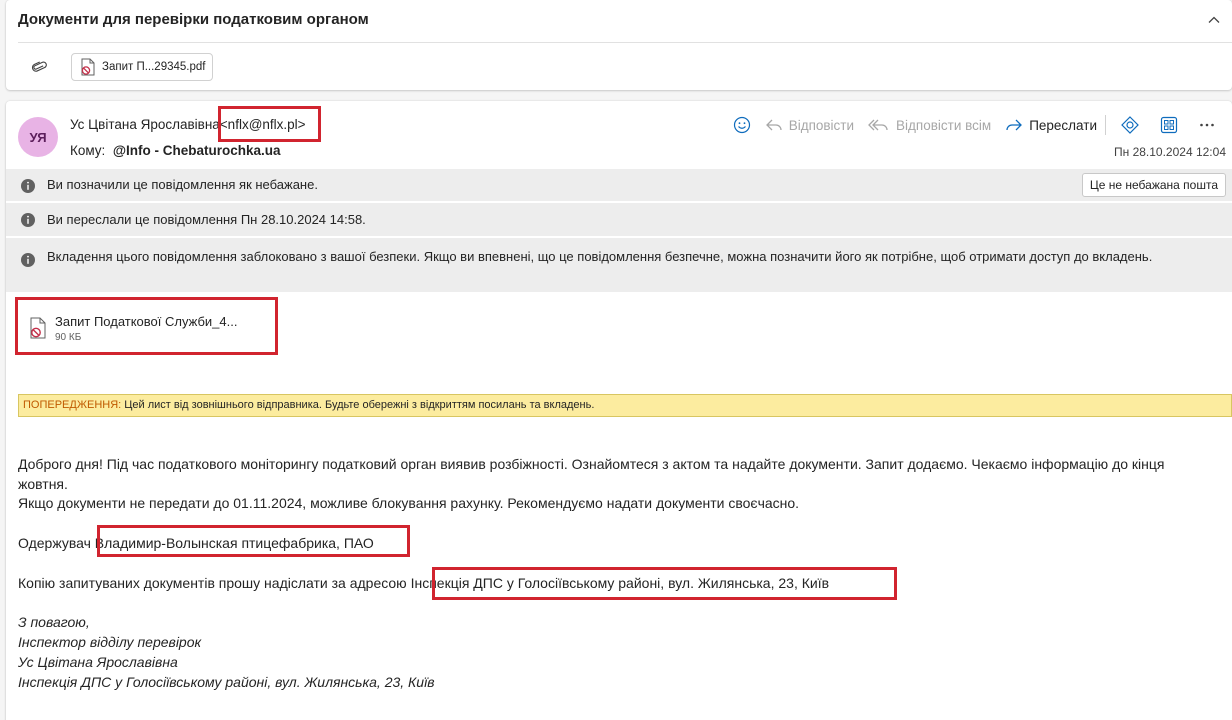  I want to click on to-label: Кому:, so click(88, 150).